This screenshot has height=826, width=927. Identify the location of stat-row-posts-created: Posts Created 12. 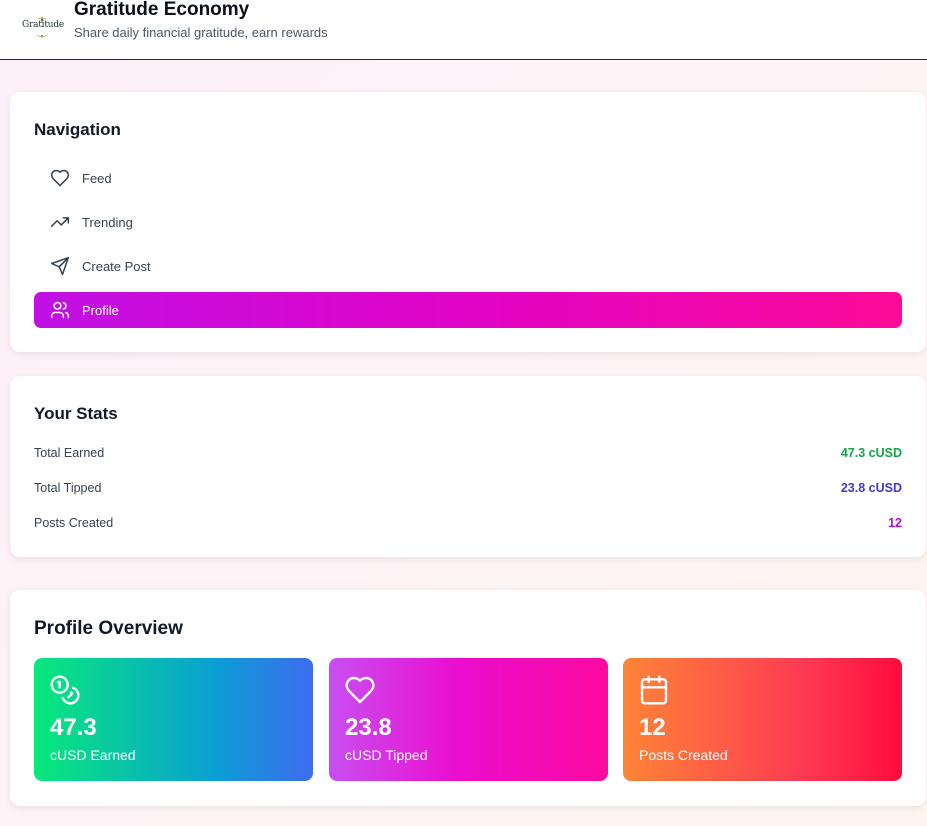
(468, 525).